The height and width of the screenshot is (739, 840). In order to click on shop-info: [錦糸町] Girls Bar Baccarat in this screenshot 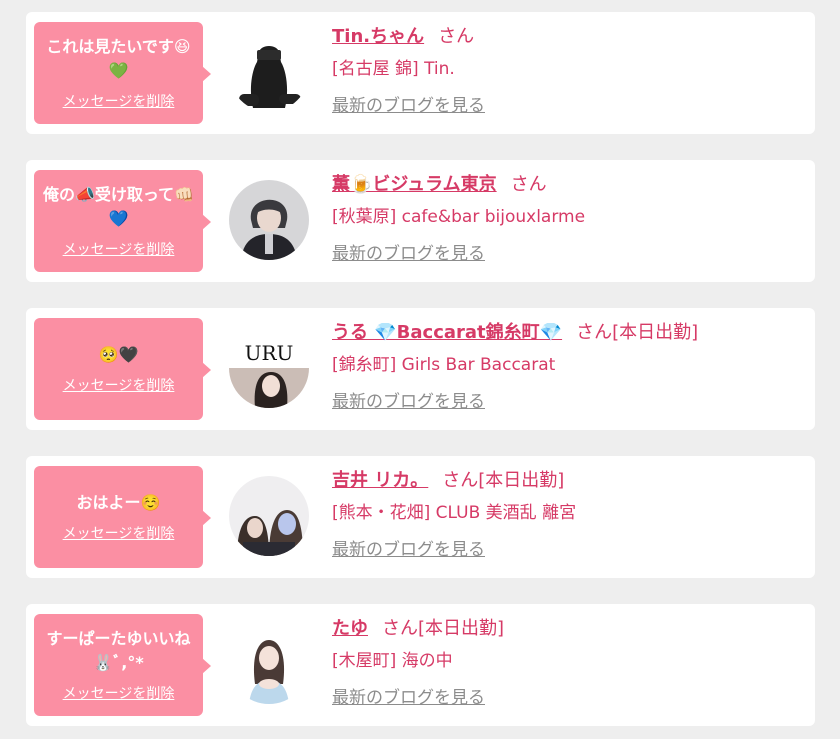, I will do `click(444, 365)`.